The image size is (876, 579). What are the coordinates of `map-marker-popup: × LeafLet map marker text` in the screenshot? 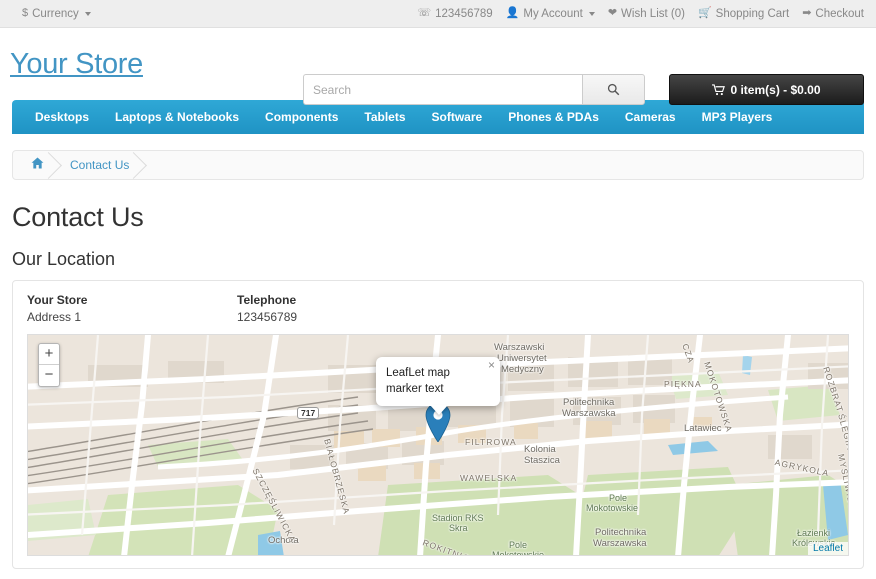 It's located at (438, 382).